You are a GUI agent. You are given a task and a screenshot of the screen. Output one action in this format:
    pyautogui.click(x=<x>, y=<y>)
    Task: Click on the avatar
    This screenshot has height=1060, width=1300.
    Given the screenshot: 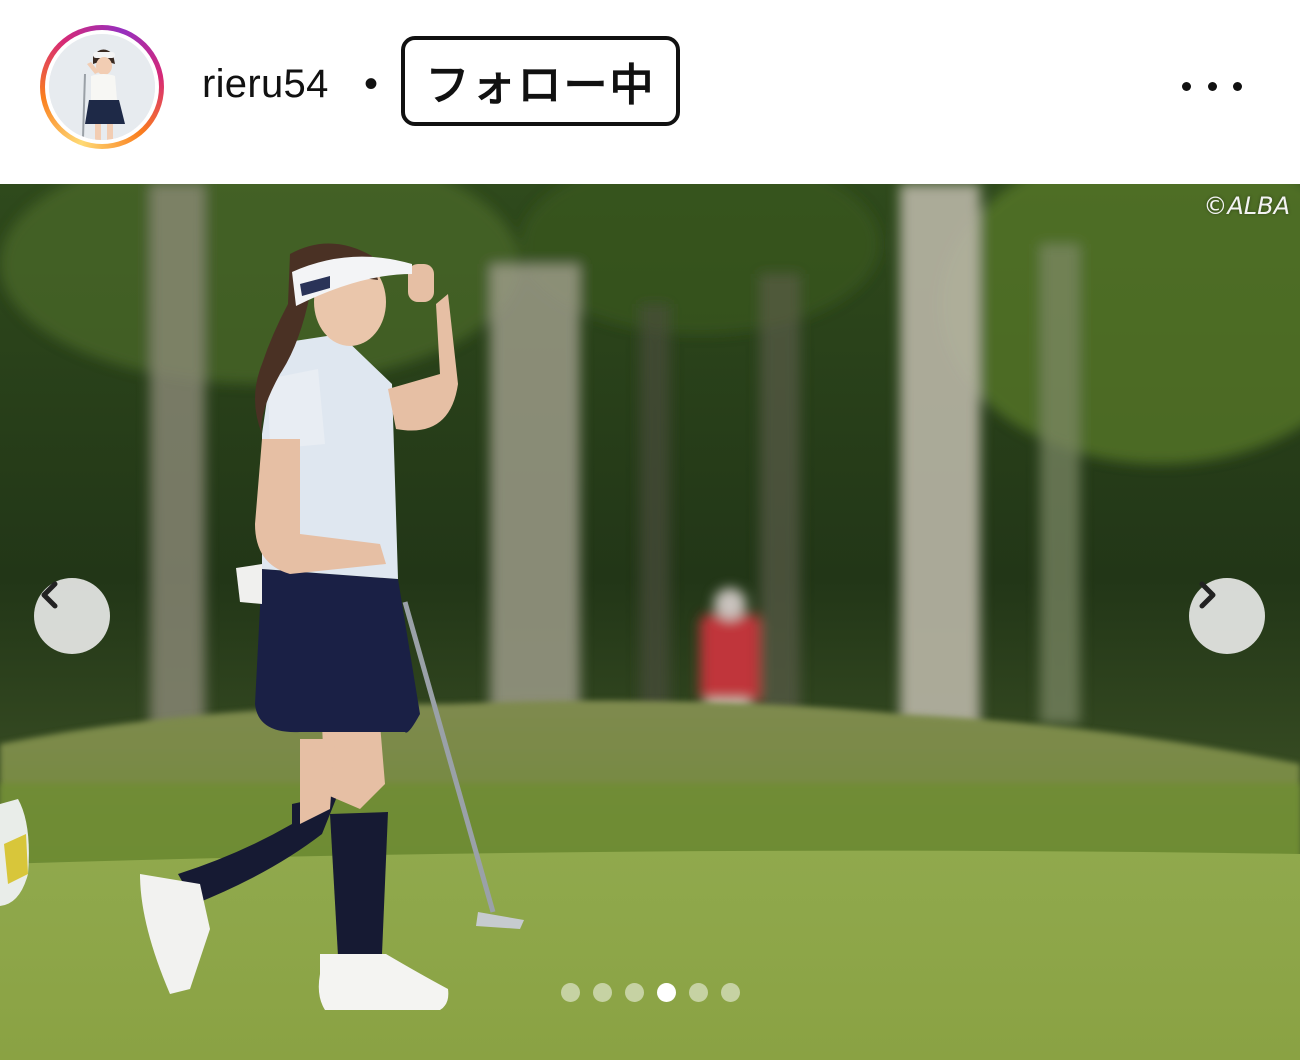 What is the action you would take?
    pyautogui.click(x=102, y=87)
    